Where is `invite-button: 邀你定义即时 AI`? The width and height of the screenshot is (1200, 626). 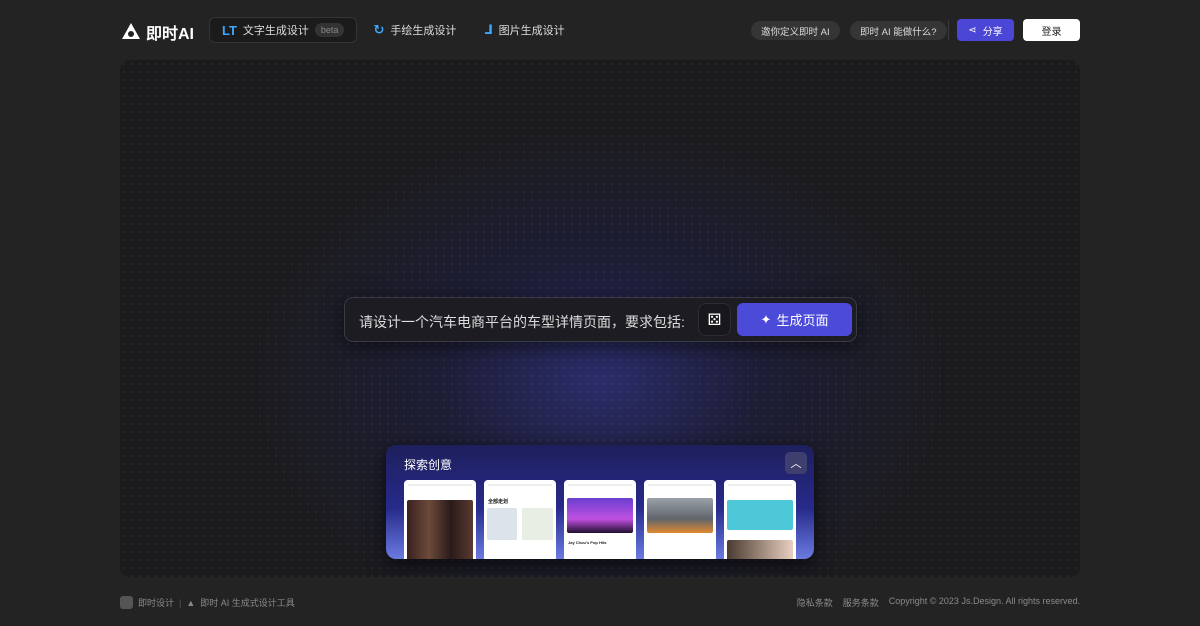 invite-button: 邀你定义即时 AI is located at coordinates (795, 30).